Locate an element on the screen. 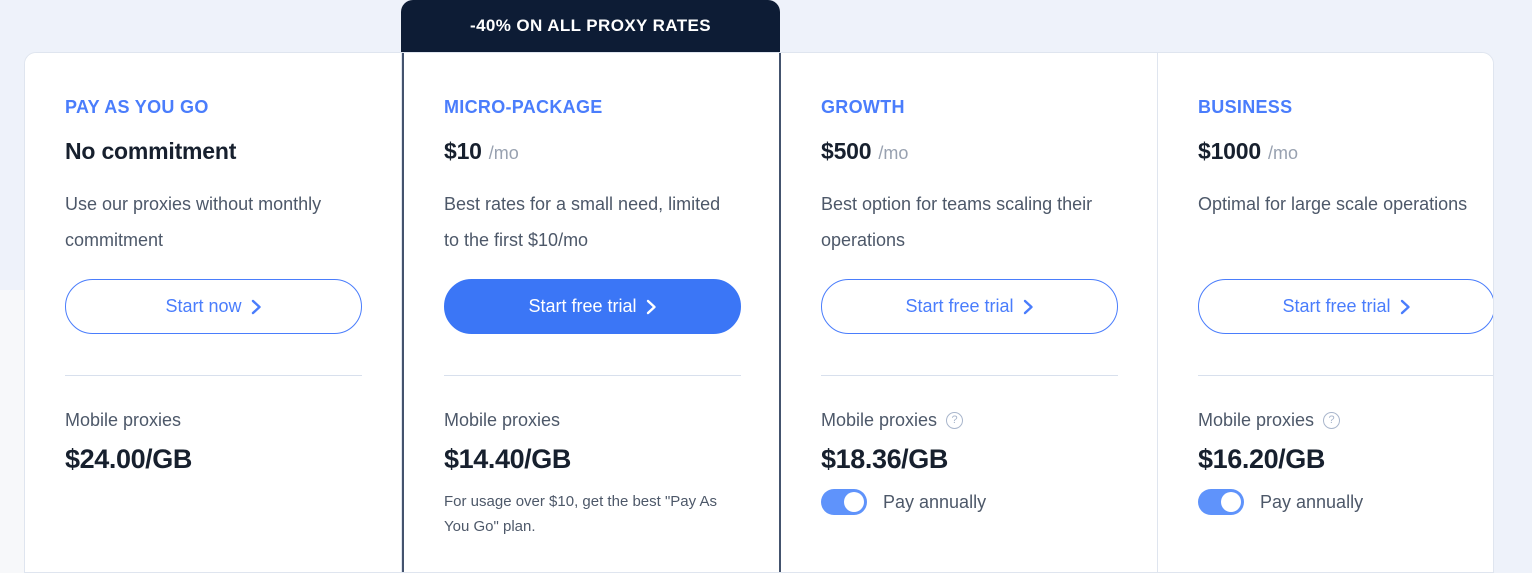 This screenshot has width=1532, height=573. plan-price: $1000 is located at coordinates (1229, 151).